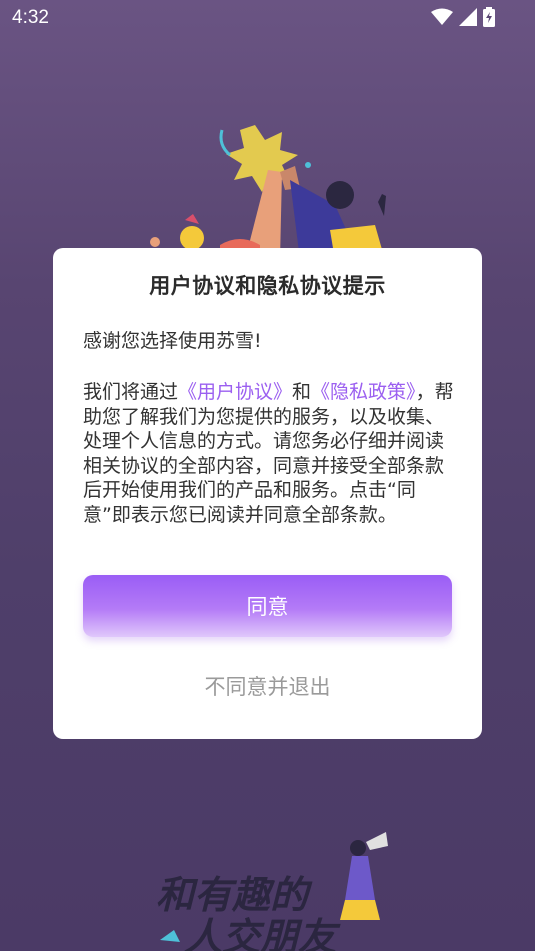 Image resolution: width=535 pixels, height=951 pixels. What do you see at coordinates (267, 606) in the screenshot?
I see `agree-button: 同意` at bounding box center [267, 606].